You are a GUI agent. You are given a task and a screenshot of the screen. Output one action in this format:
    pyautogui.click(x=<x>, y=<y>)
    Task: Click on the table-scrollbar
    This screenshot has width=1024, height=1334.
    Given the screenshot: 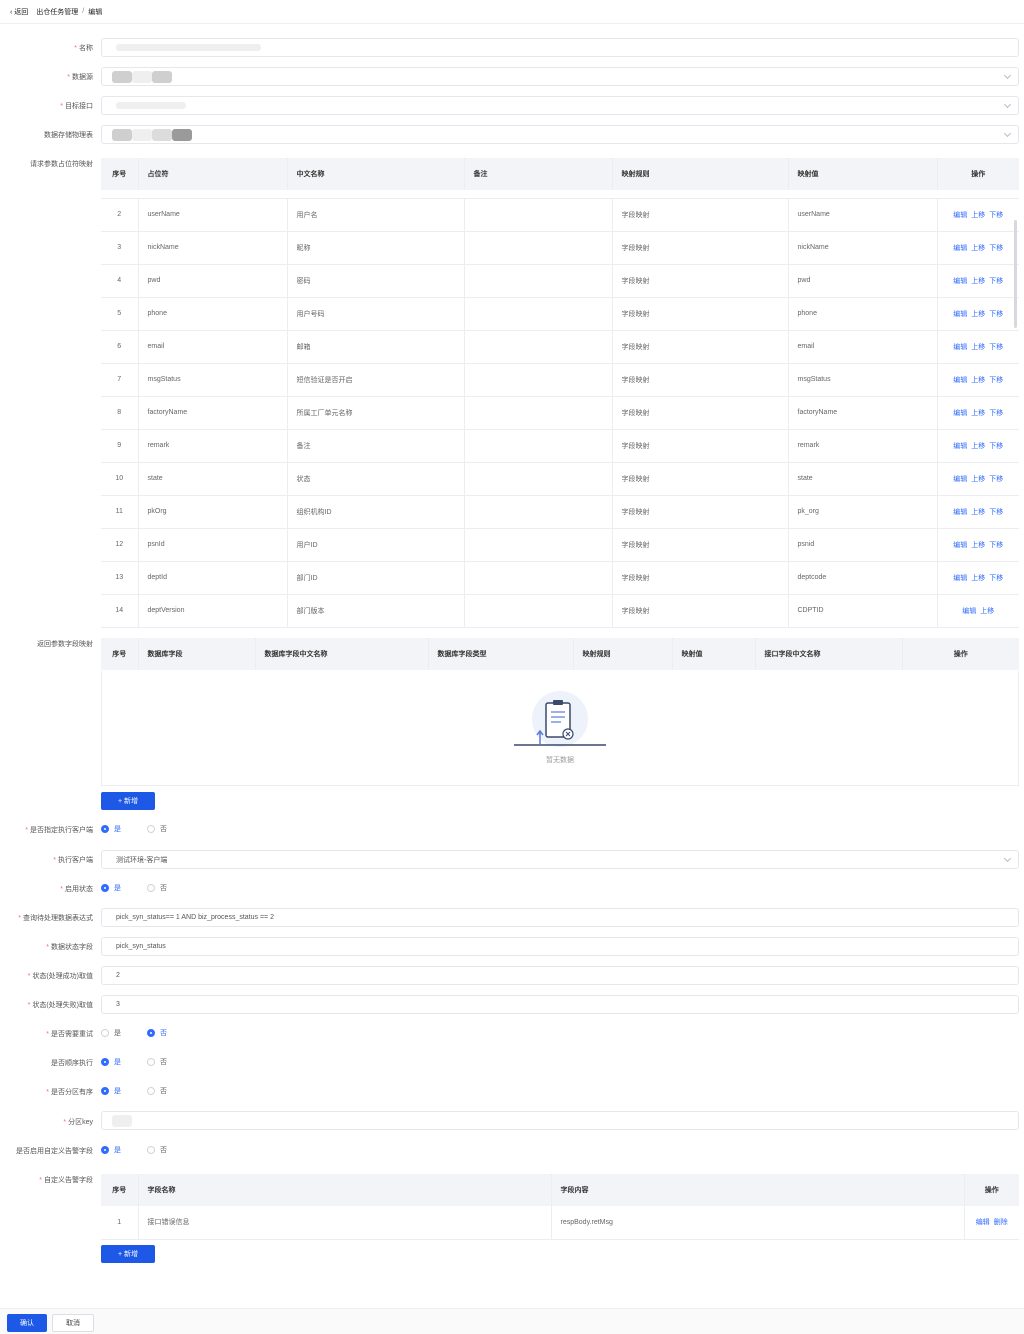 What is the action you would take?
    pyautogui.click(x=1015, y=274)
    